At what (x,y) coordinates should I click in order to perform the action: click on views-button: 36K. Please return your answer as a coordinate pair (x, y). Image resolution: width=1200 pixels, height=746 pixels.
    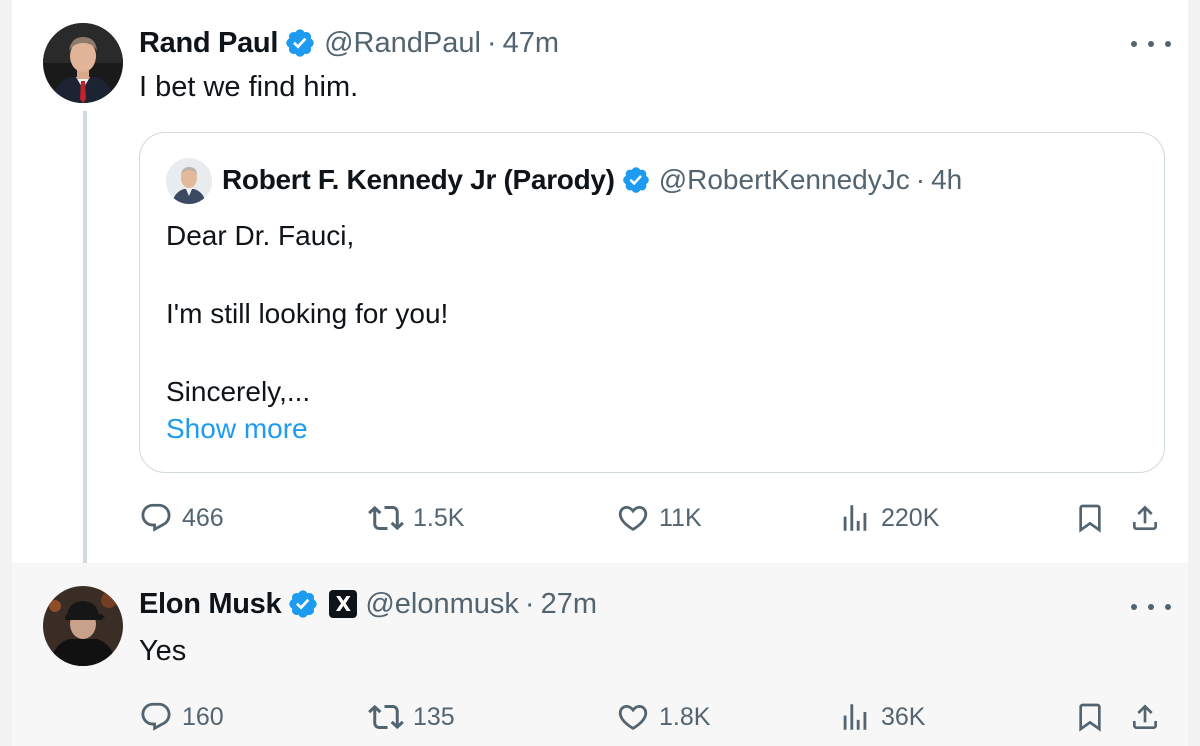
    Looking at the image, I should click on (881, 717).